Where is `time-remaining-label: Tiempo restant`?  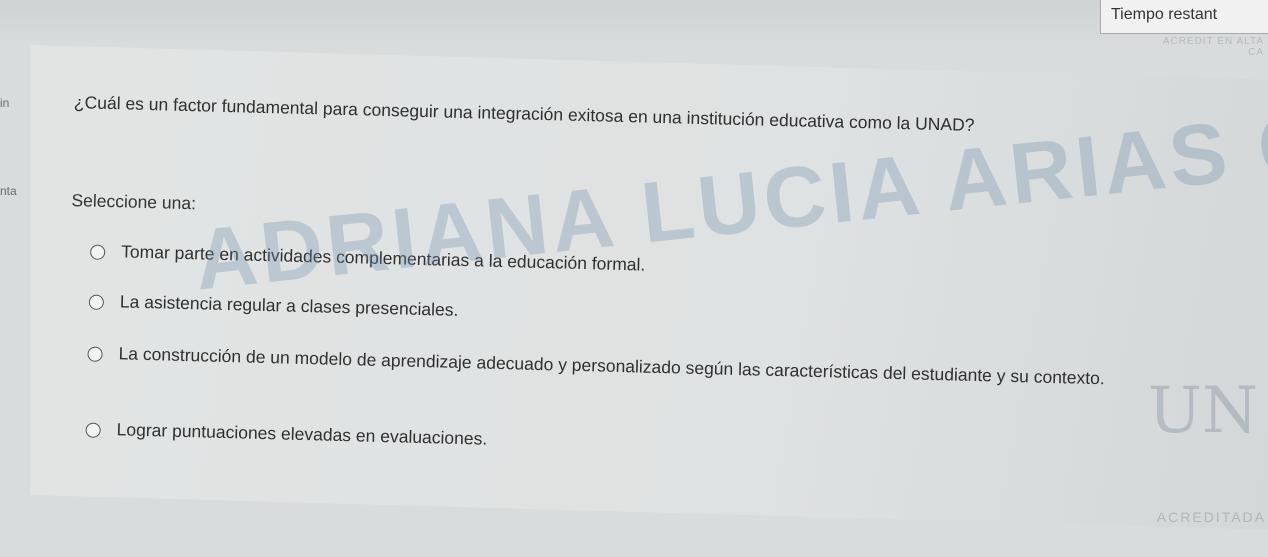 time-remaining-label: Tiempo restant is located at coordinates (1164, 14).